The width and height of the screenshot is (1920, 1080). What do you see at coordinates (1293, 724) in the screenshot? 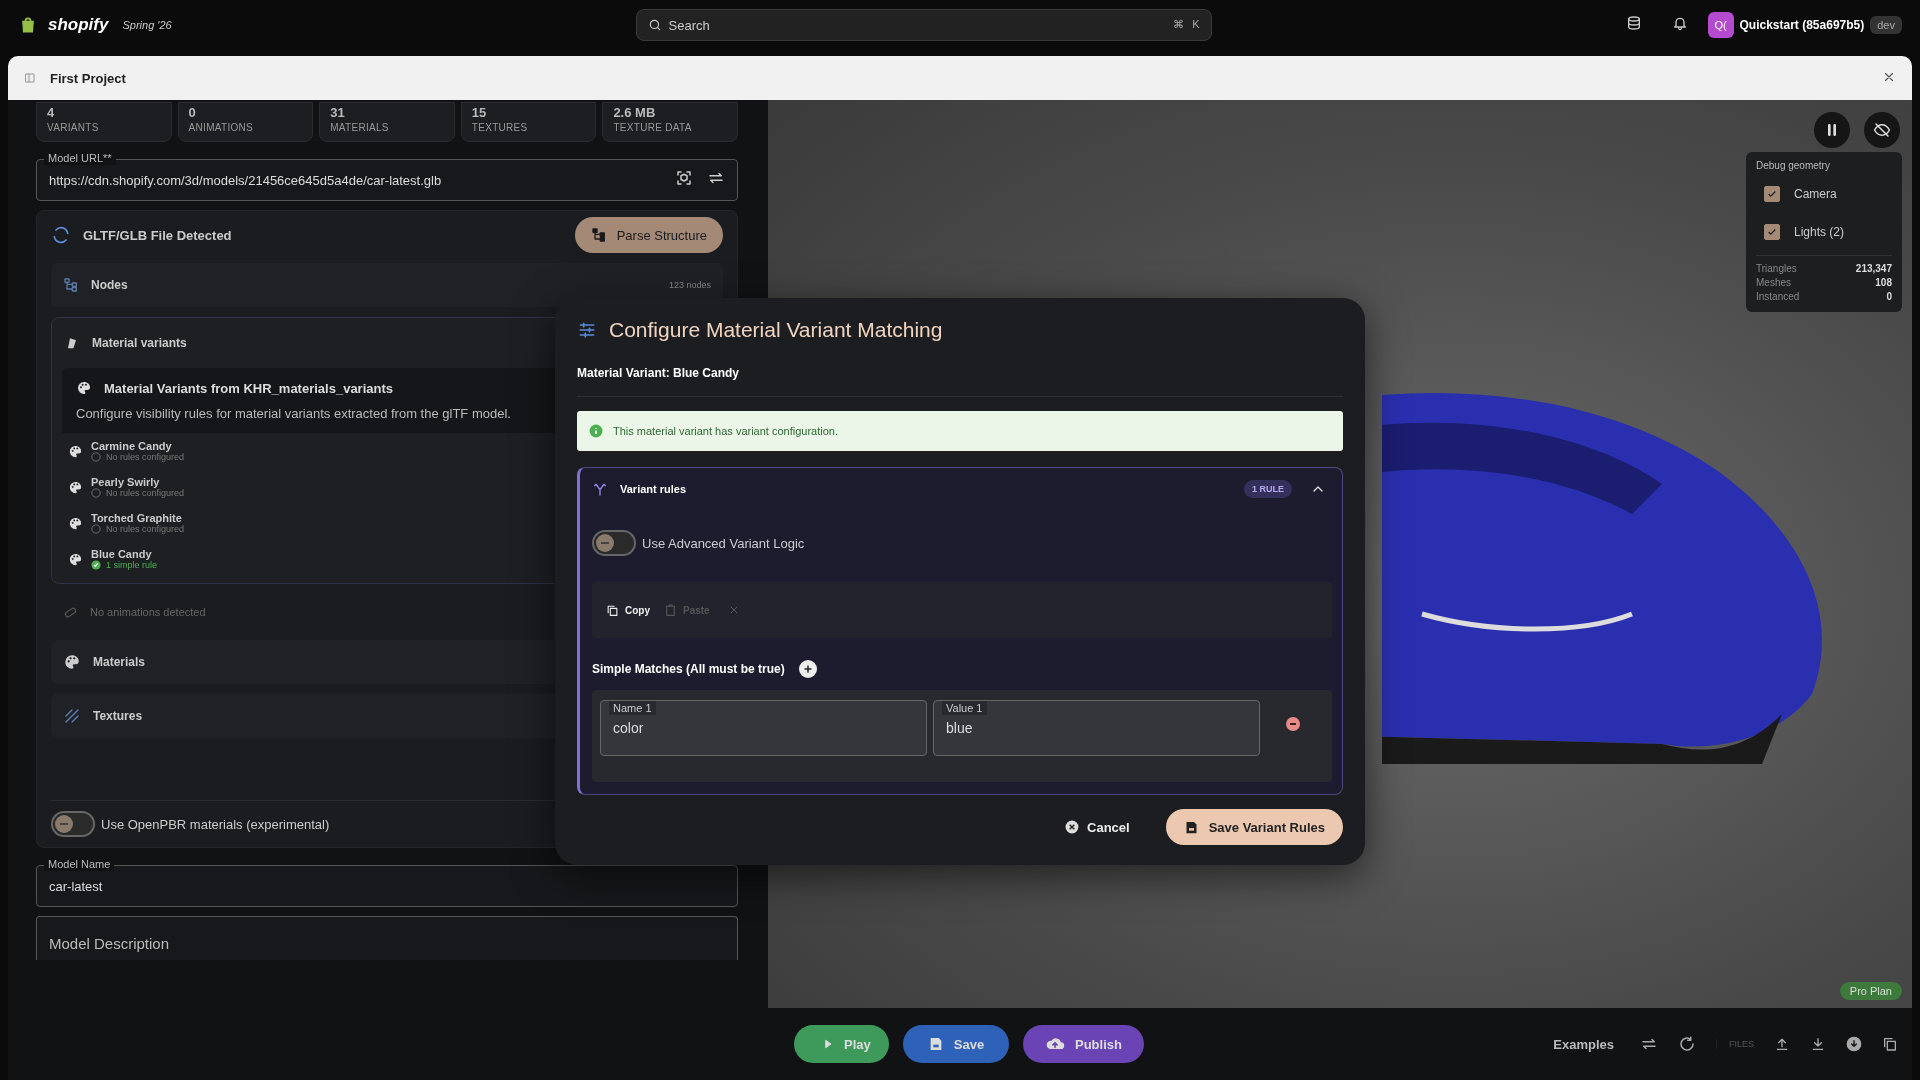
I see `remove-button` at bounding box center [1293, 724].